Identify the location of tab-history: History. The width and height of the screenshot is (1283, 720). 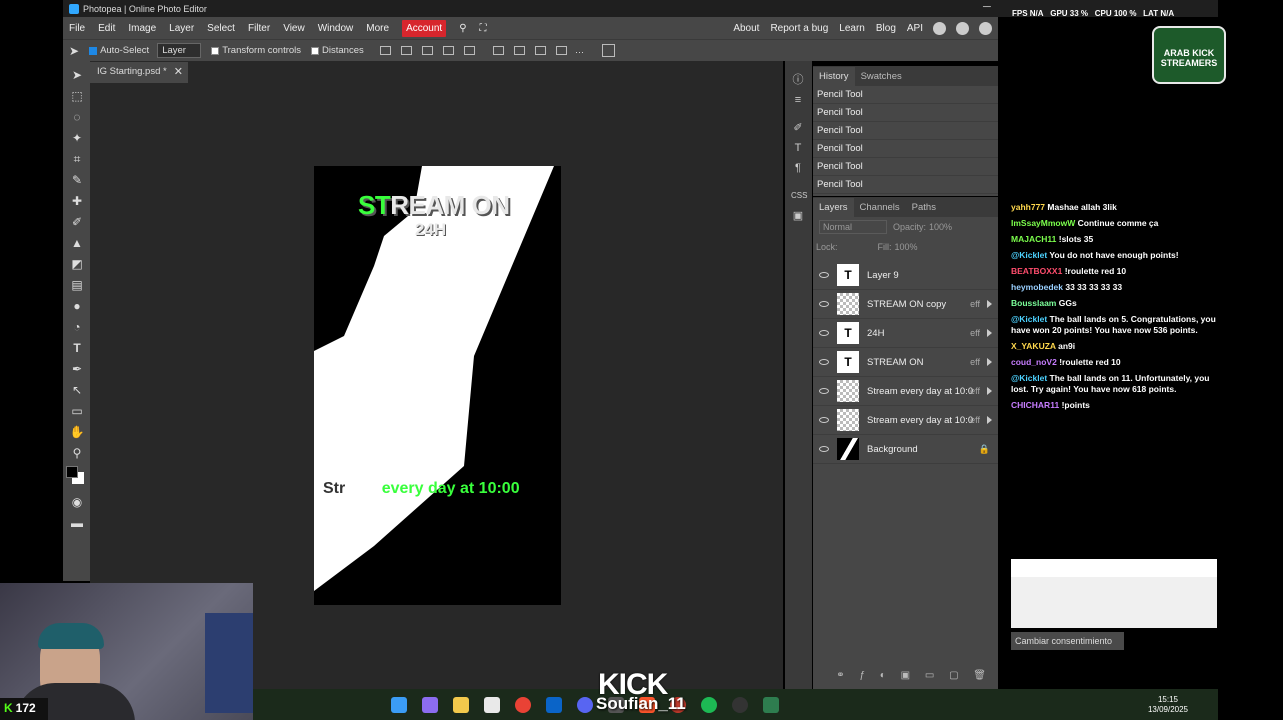
(834, 76).